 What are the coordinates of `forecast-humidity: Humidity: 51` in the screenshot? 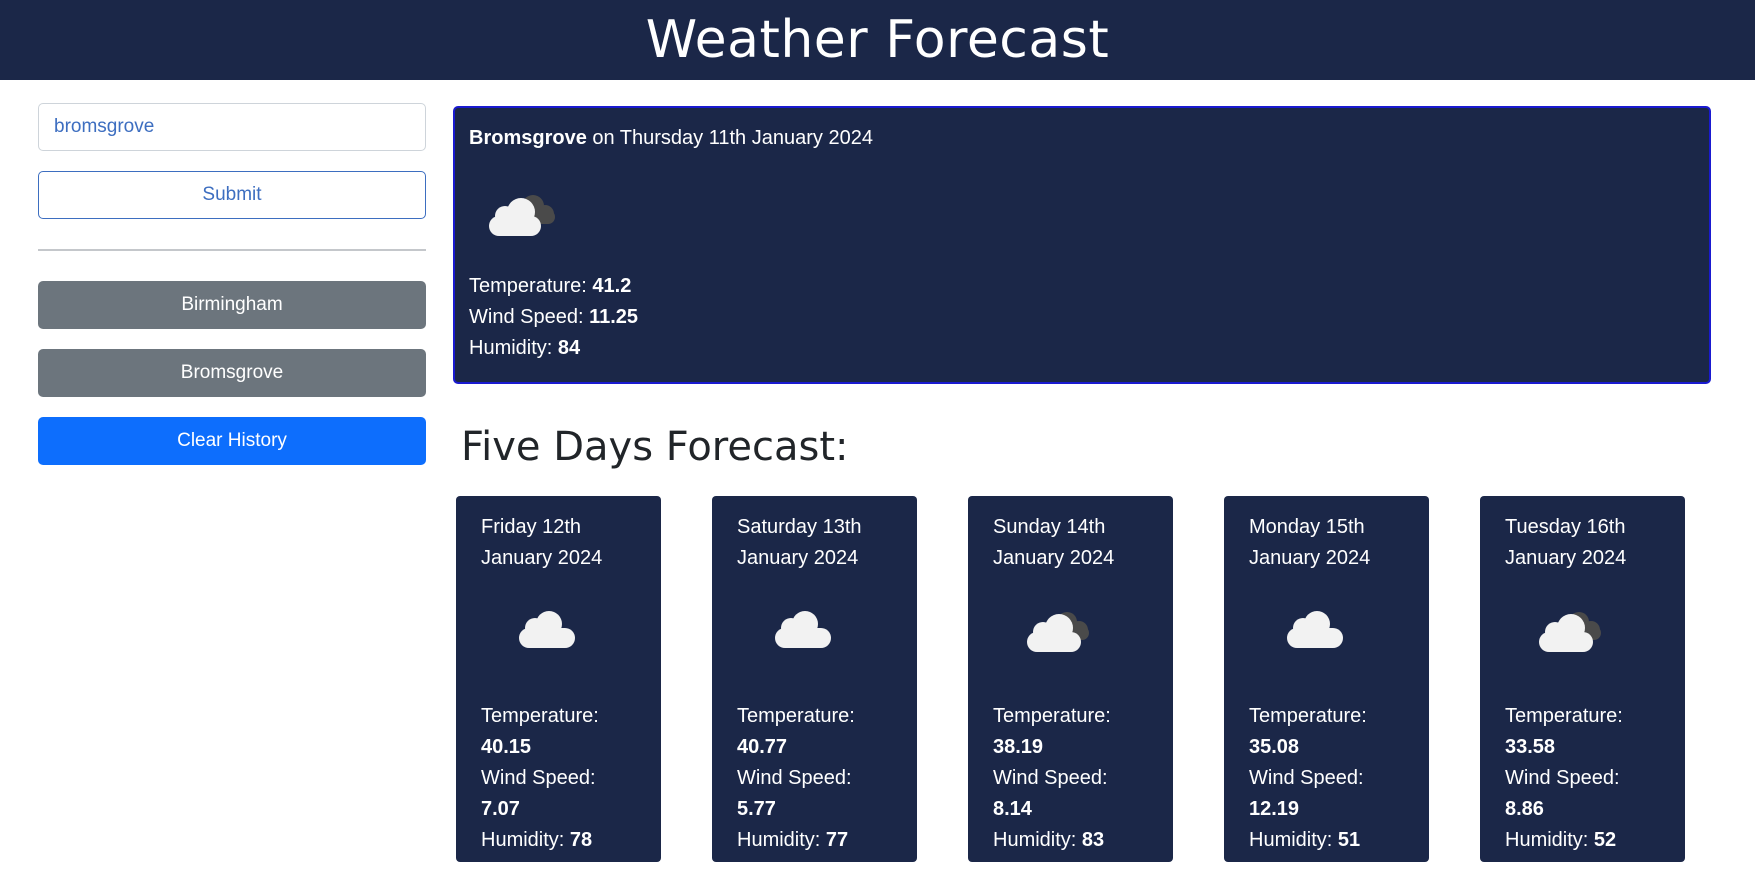 It's located at (1305, 840).